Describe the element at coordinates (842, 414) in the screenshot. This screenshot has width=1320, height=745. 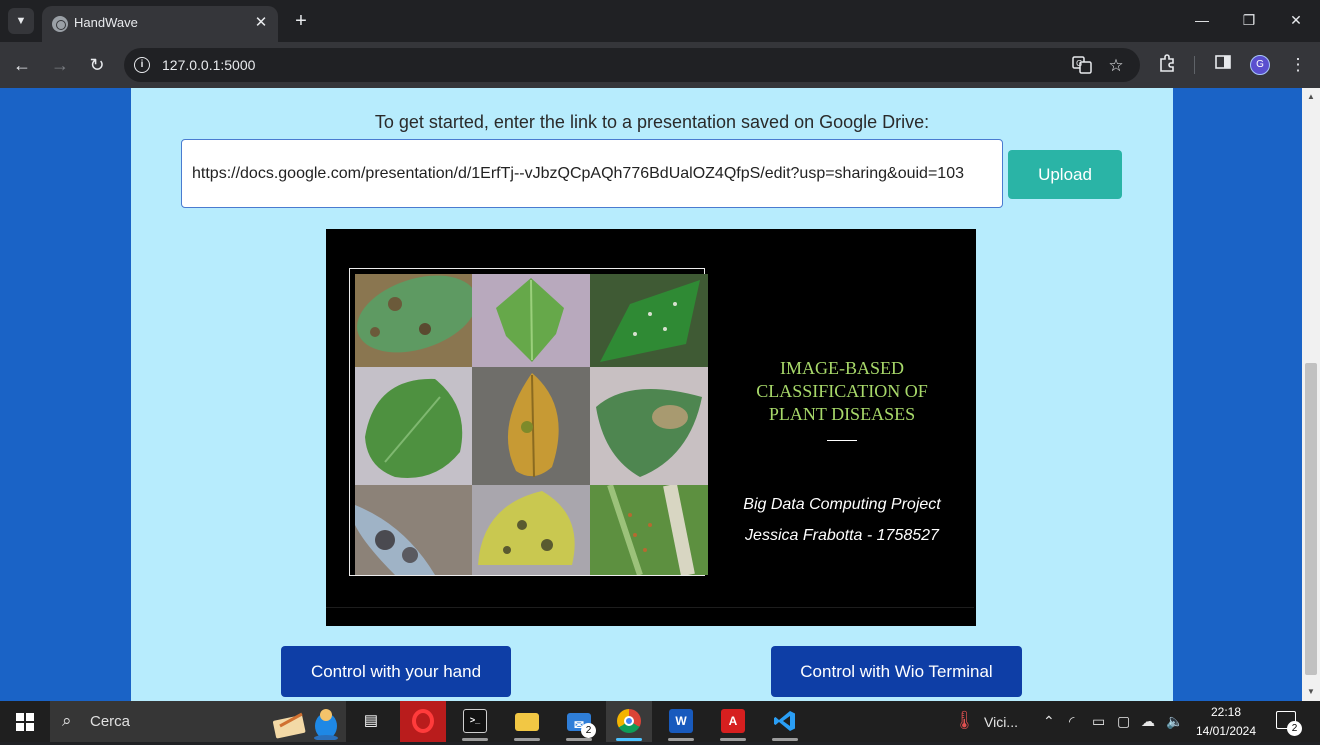
I see `slide-title-line-3: PLANT DISEASES` at that location.